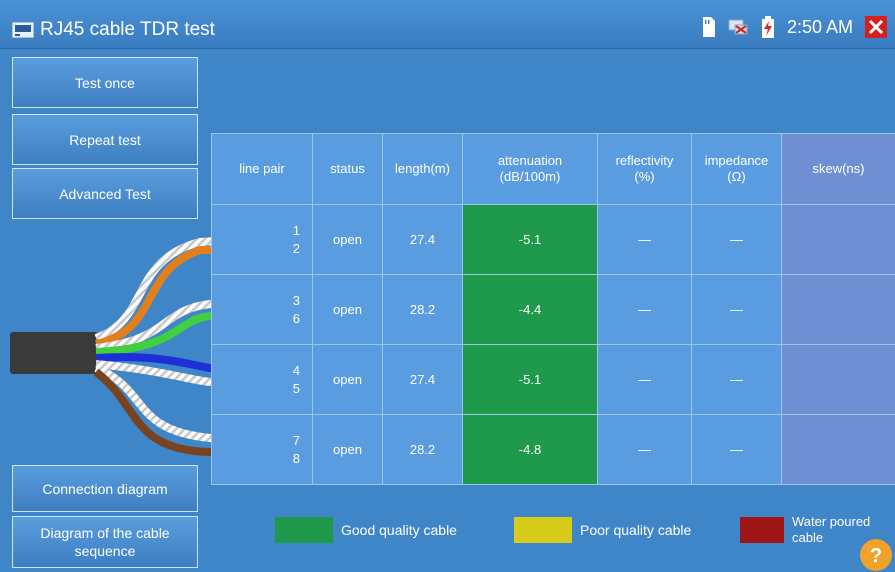  I want to click on network-icon, so click(738, 27).